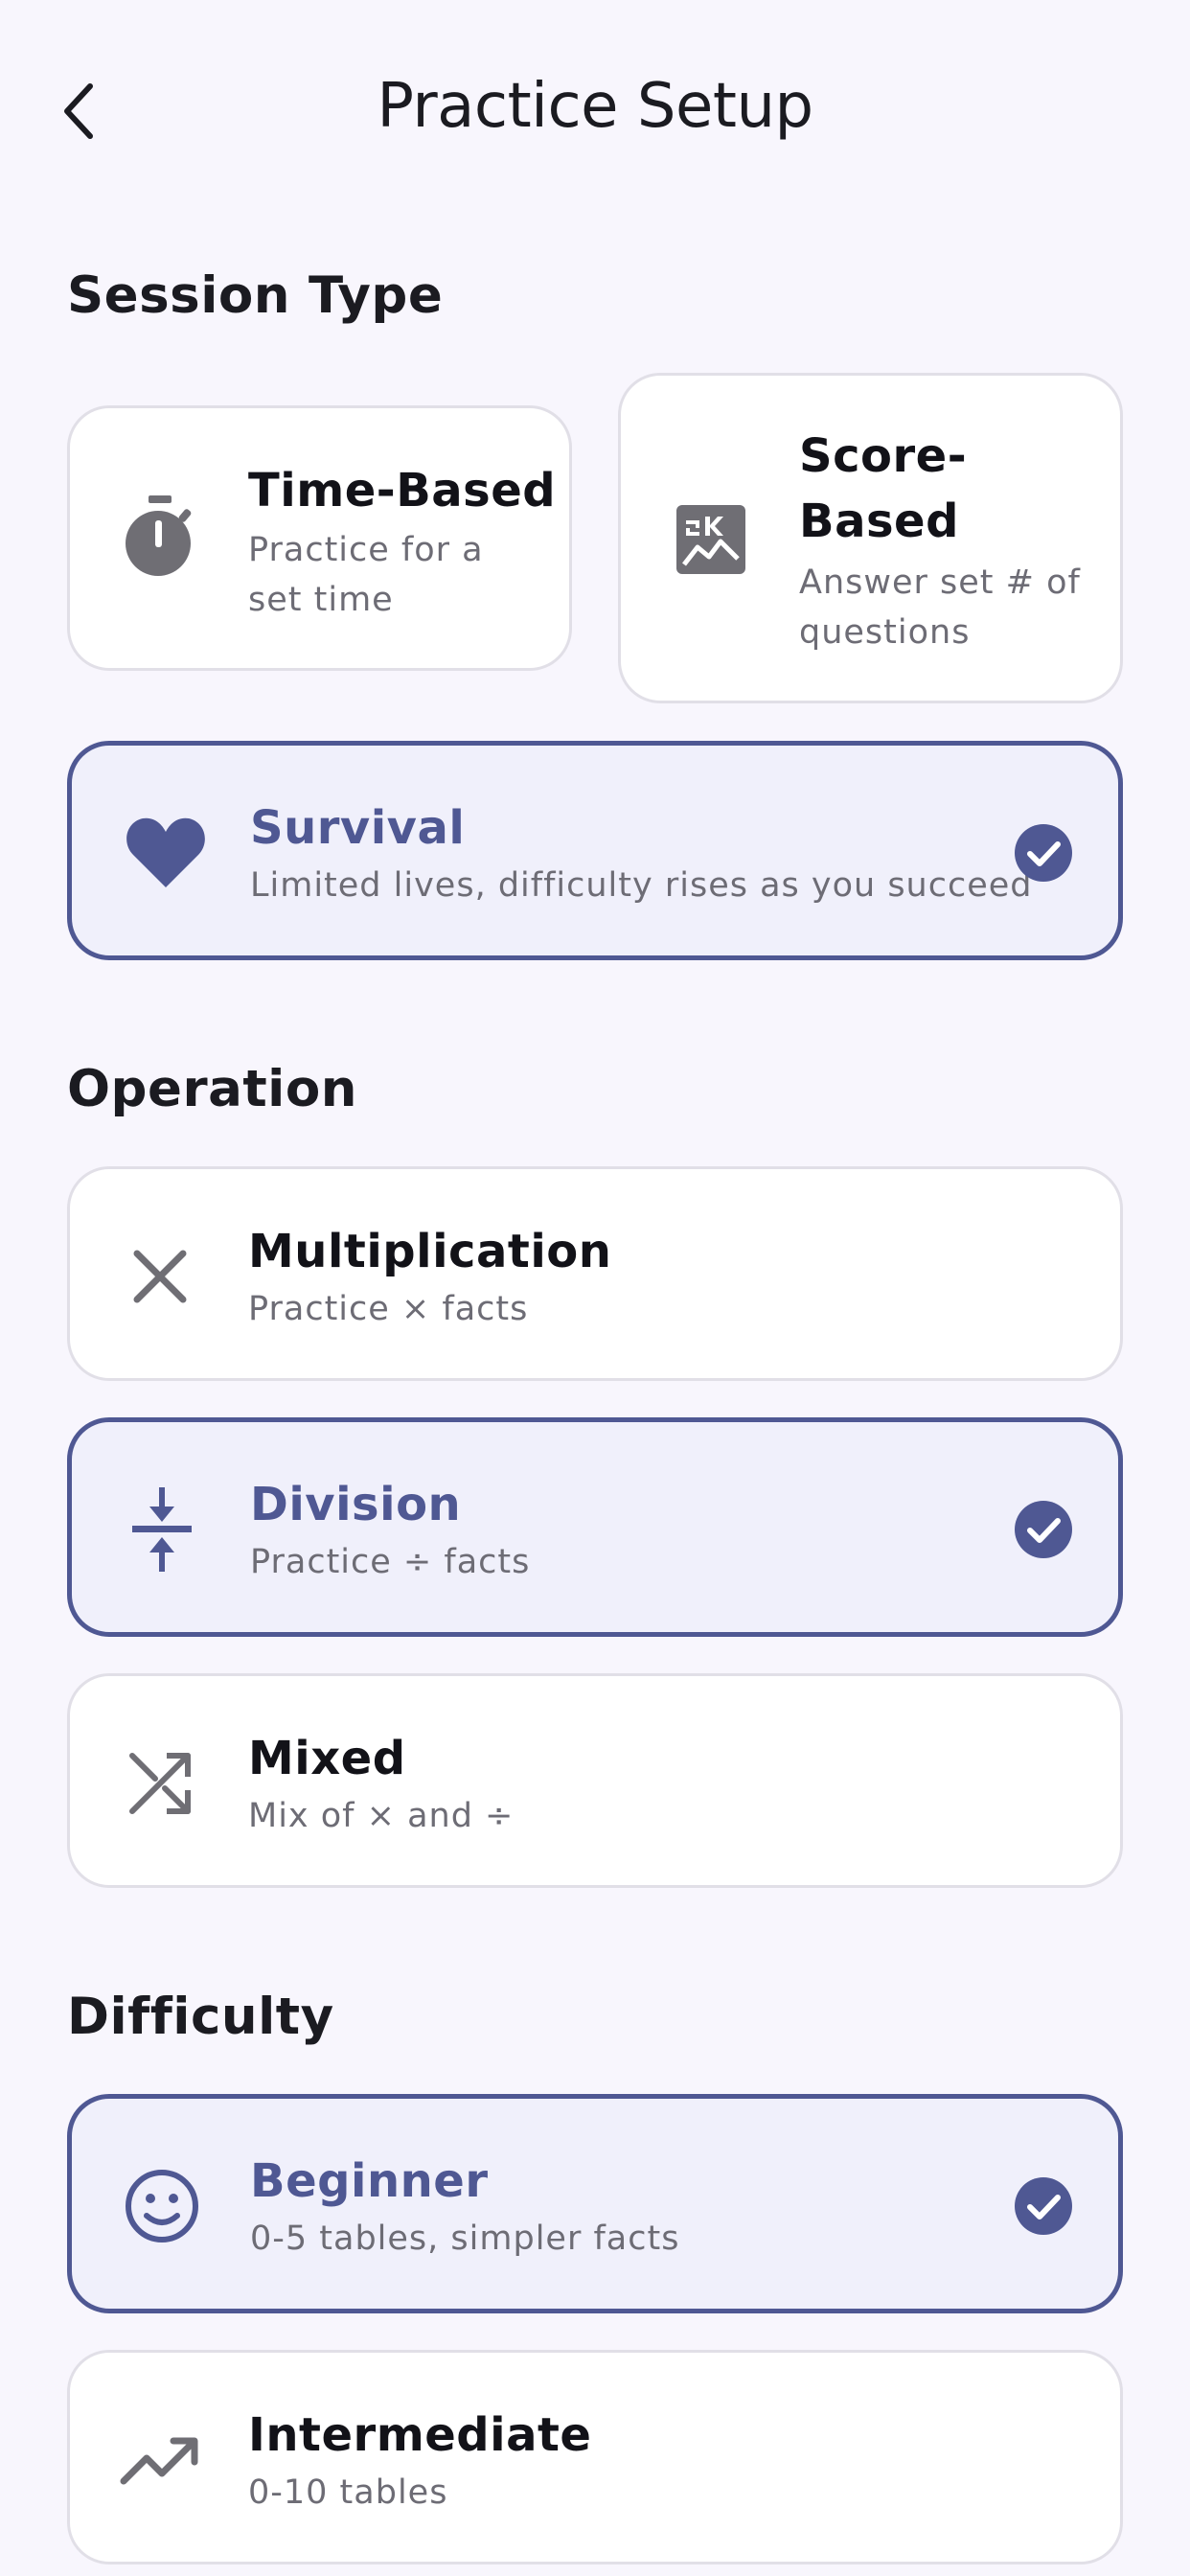 The height and width of the screenshot is (2576, 1190). What do you see at coordinates (370, 2181) in the screenshot?
I see `difficulty-option-title: Beginner` at bounding box center [370, 2181].